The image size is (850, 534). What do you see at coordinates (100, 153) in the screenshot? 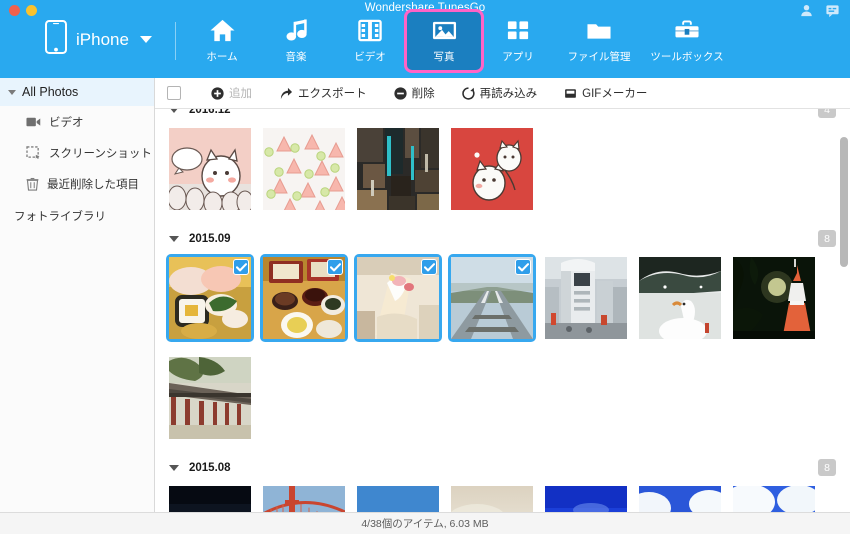
I see `sidebar-item-screenshot-label: スクリーンショット` at bounding box center [100, 153].